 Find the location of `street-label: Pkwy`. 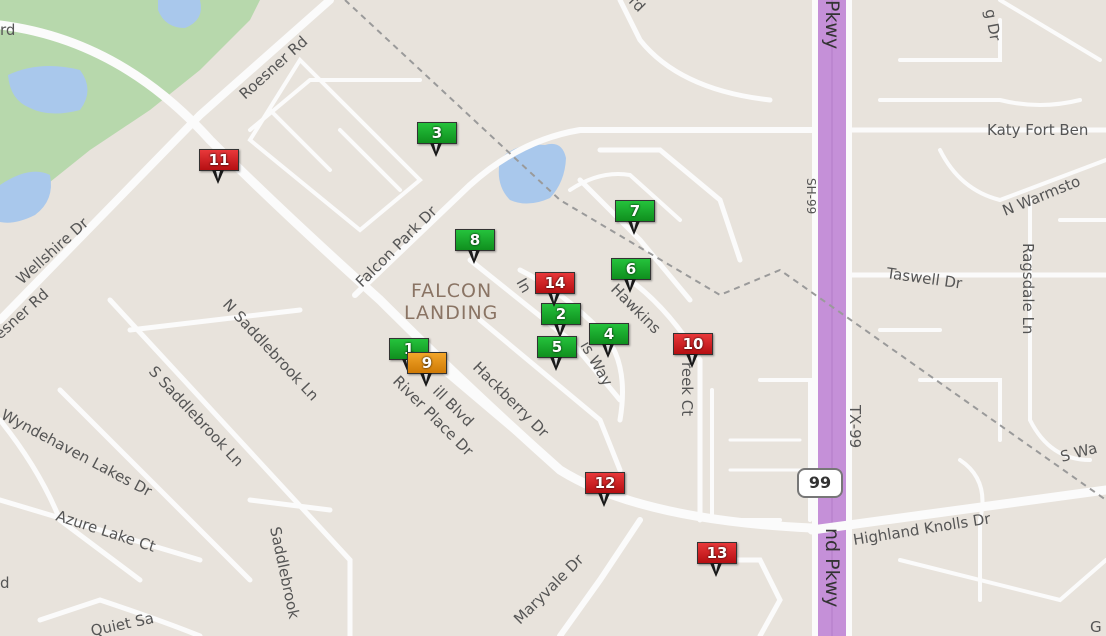

street-label: Pkwy is located at coordinates (832, 24).